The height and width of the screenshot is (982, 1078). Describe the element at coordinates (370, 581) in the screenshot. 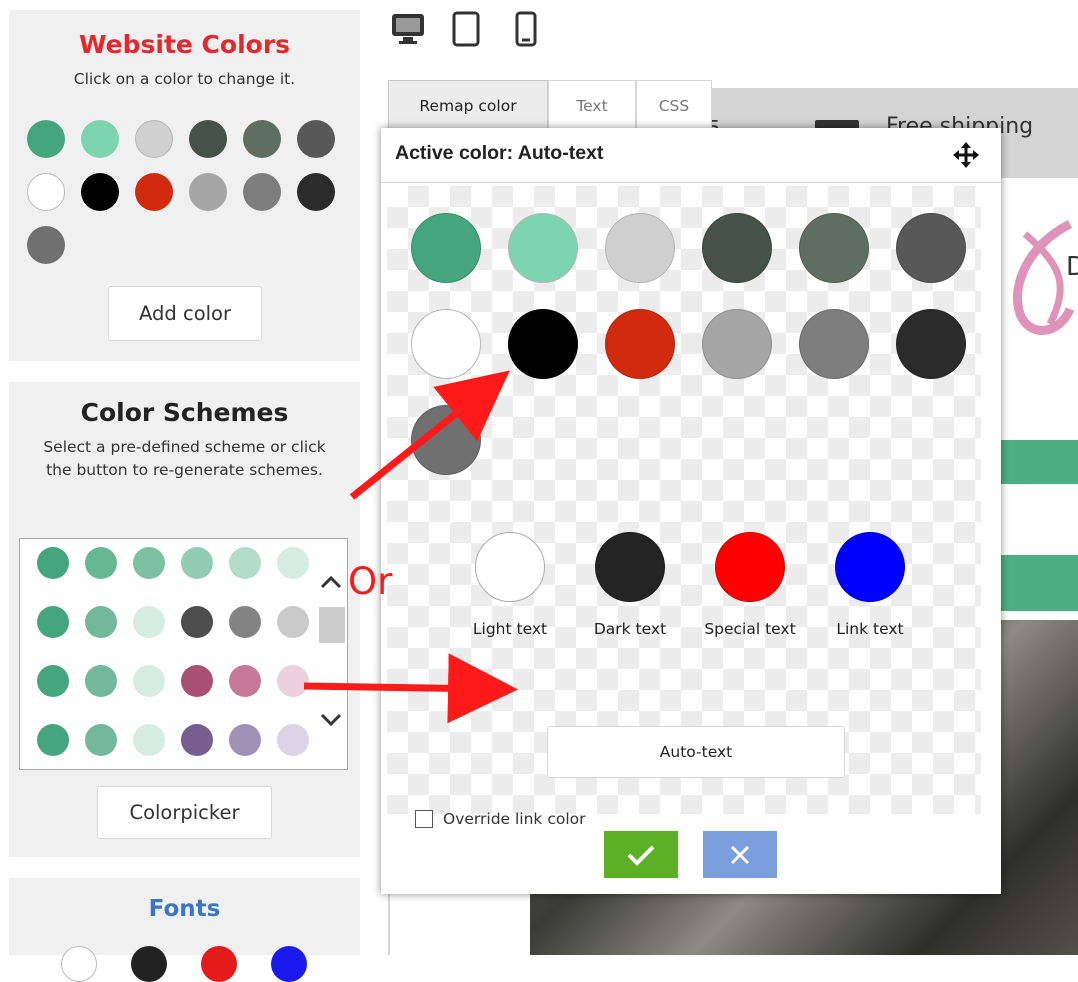

I see `or-annotation: Or` at that location.